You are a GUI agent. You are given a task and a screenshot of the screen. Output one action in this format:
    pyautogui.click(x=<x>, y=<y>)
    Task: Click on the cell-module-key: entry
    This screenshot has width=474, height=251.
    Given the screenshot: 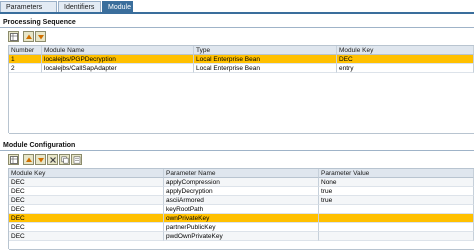 What is the action you would take?
    pyautogui.click(x=405, y=68)
    